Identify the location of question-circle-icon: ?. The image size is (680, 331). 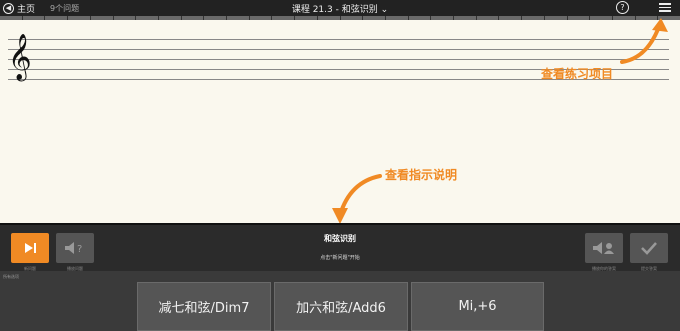
(622, 7).